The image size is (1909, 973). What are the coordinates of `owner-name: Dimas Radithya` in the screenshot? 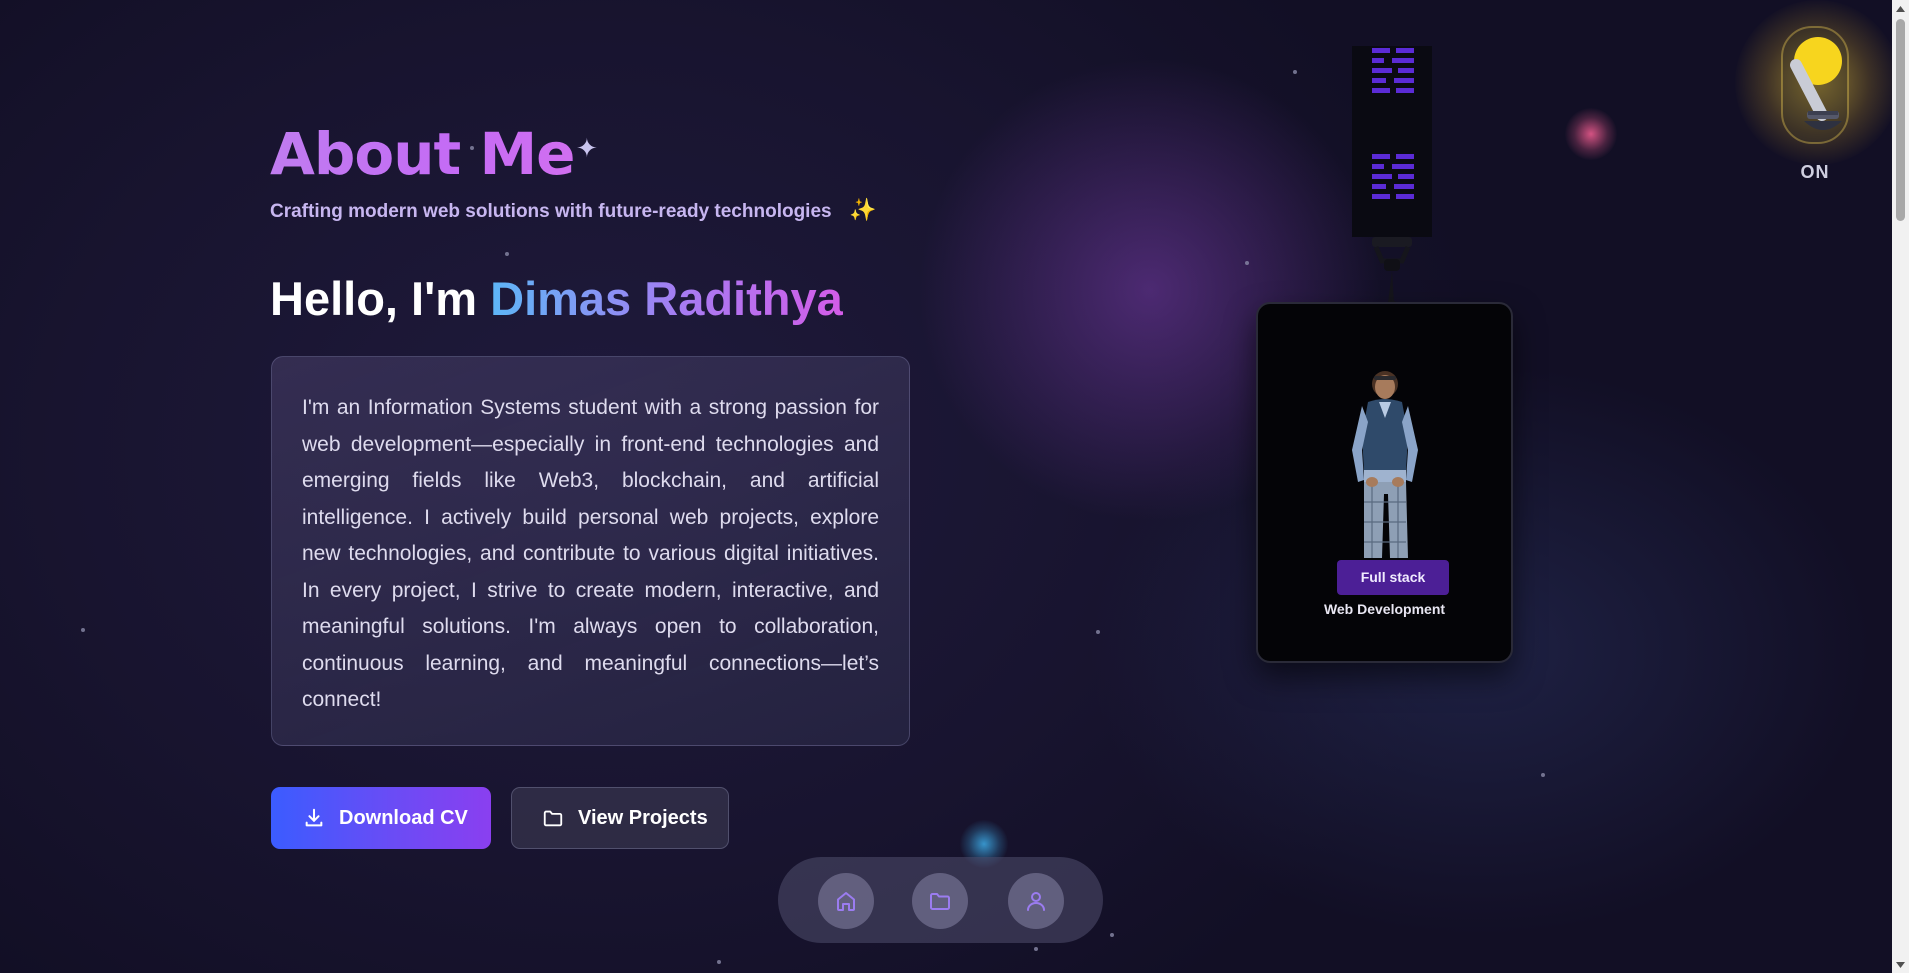 It's located at (666, 298).